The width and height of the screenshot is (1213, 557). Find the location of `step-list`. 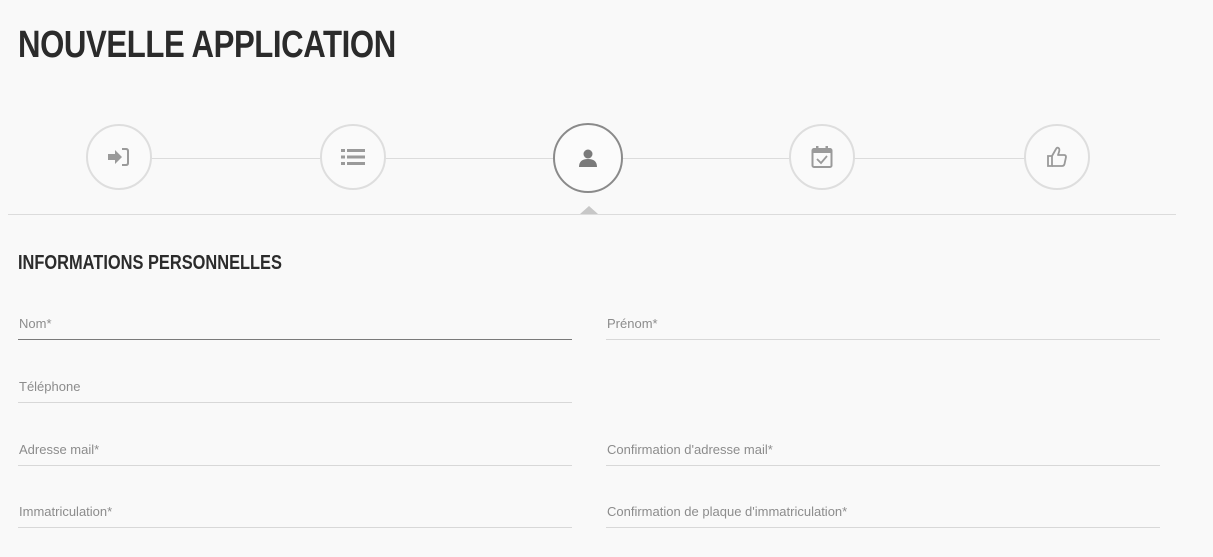

step-list is located at coordinates (353, 157).